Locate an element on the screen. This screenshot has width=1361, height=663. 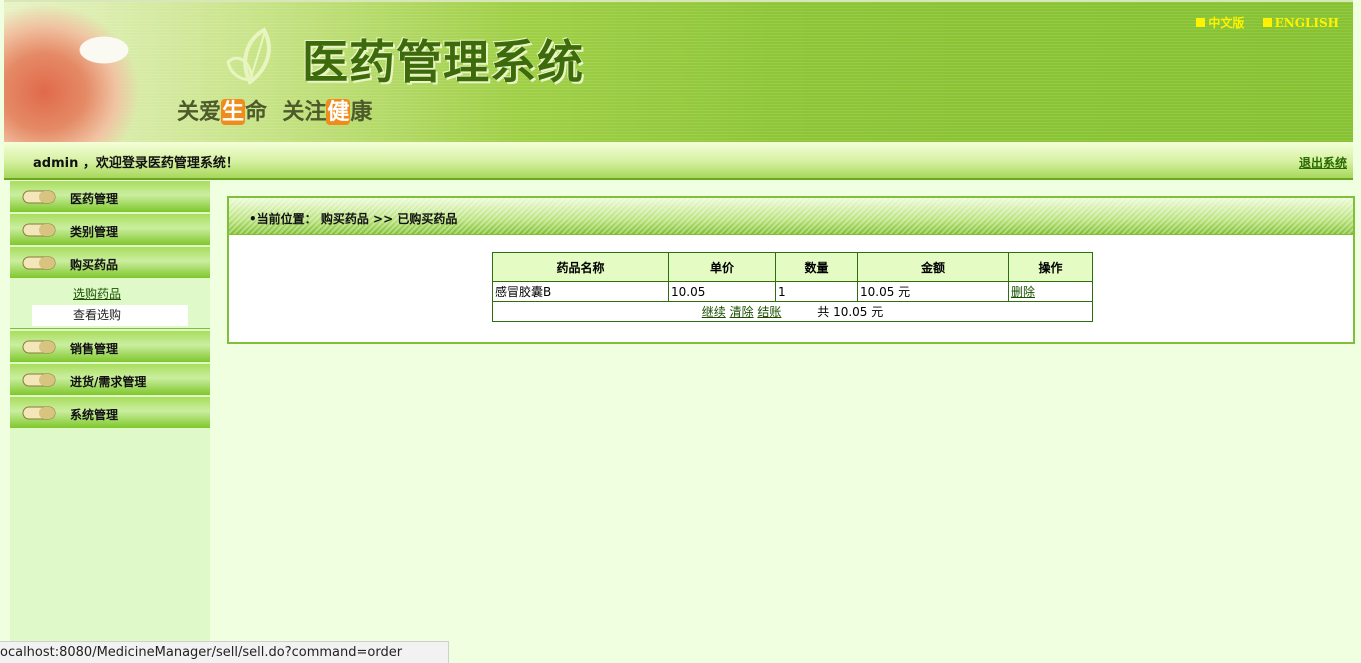
panel-header: •当前位置： 购买药品 >> 已购买药品 is located at coordinates (791, 216).